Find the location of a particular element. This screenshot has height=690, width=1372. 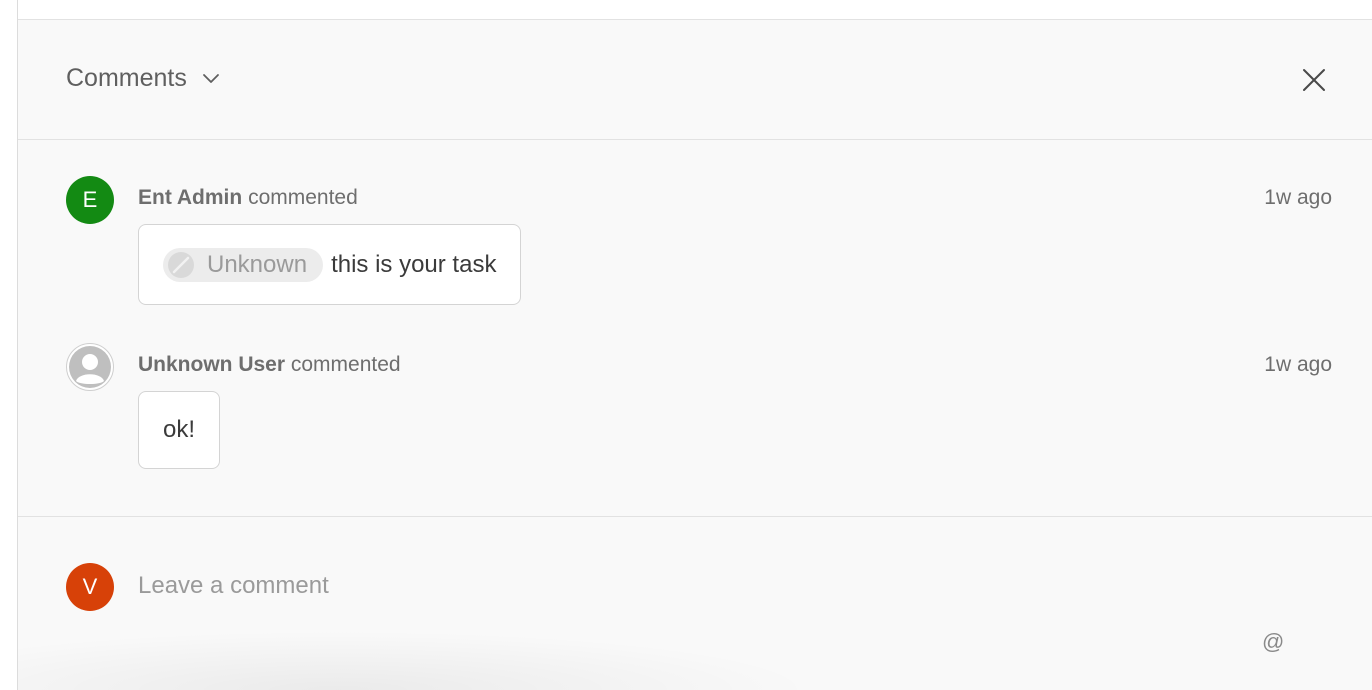

comment-author: Unknown User is located at coordinates (211, 364).